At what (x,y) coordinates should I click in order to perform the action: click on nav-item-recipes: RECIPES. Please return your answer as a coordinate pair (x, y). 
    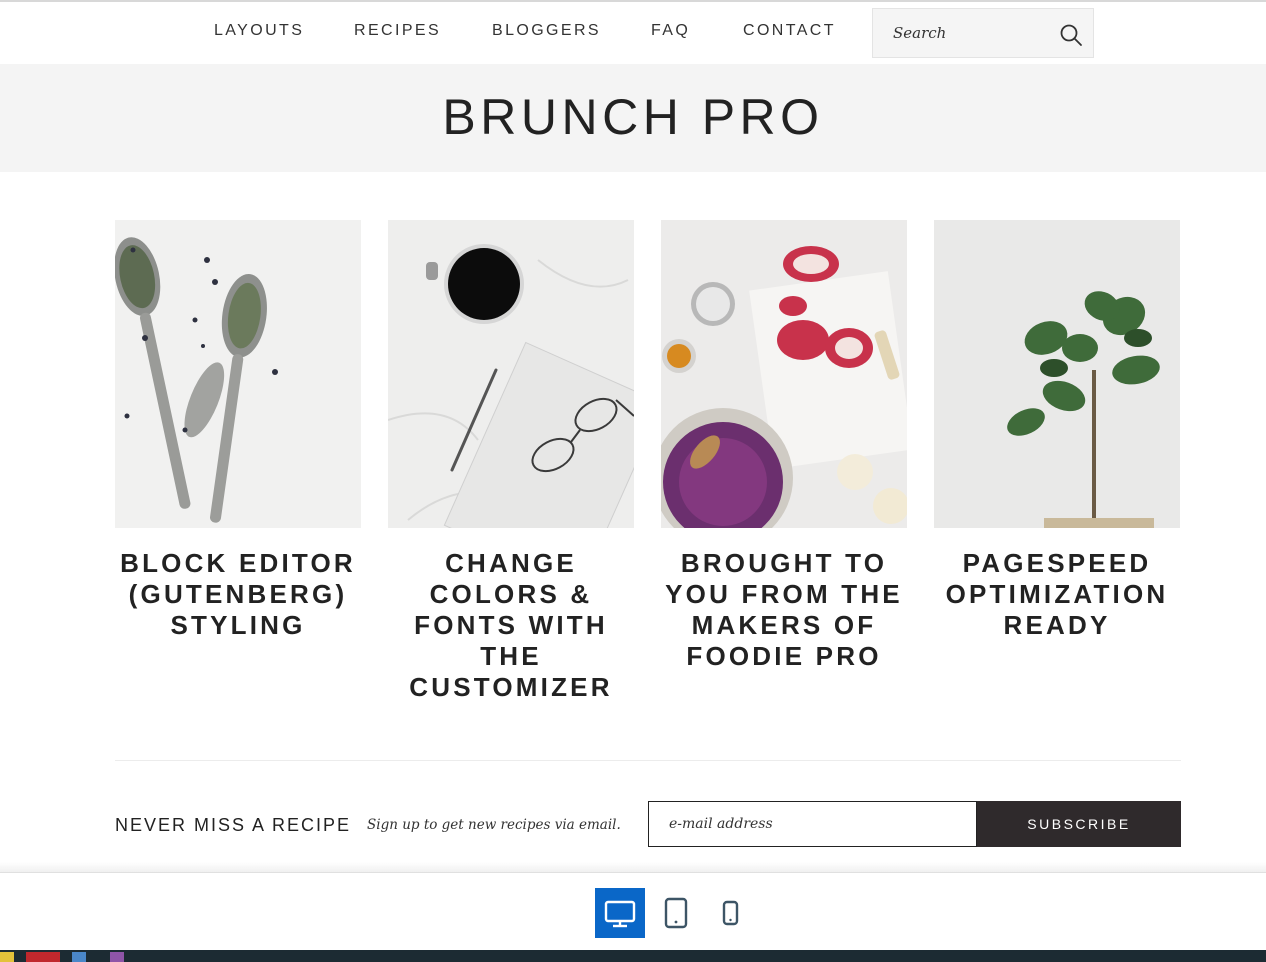
    Looking at the image, I should click on (397, 31).